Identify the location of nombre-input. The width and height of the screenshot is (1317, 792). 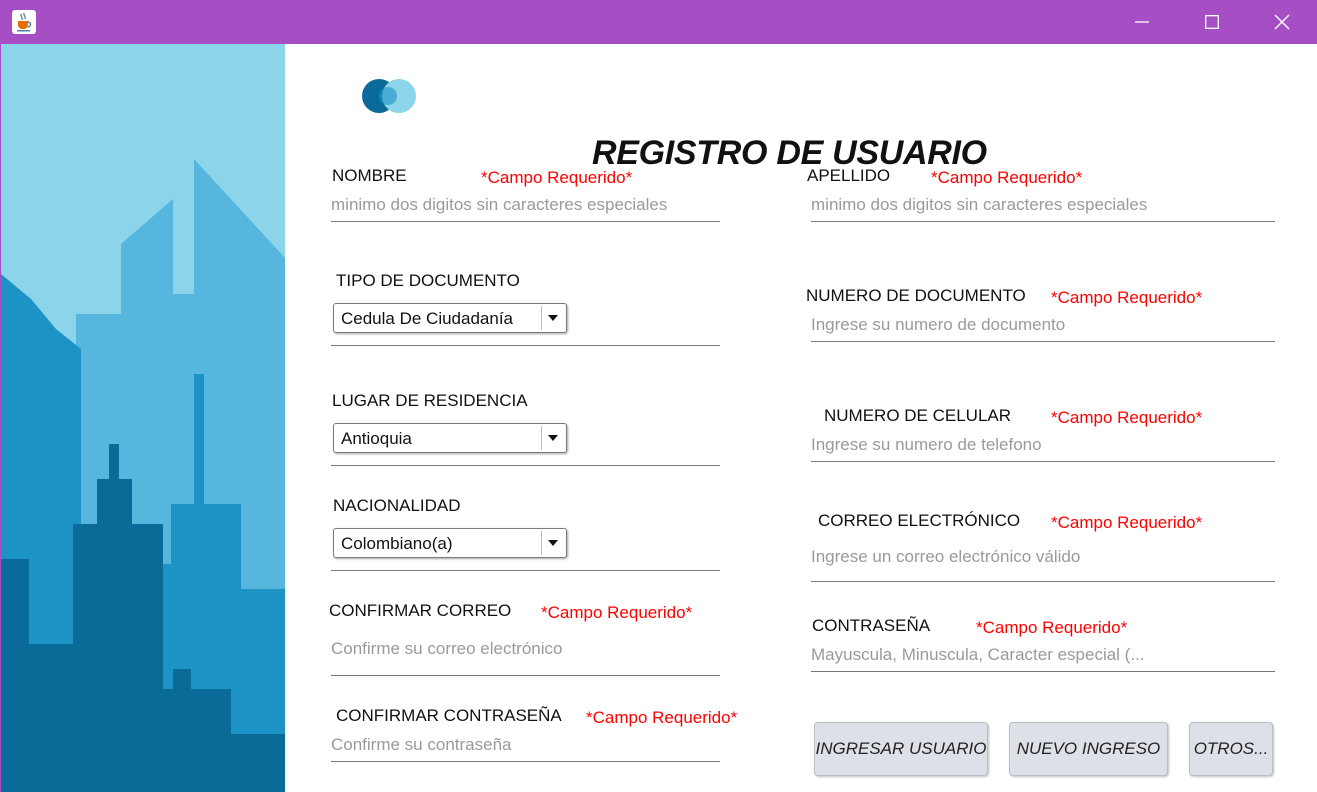
(525, 205).